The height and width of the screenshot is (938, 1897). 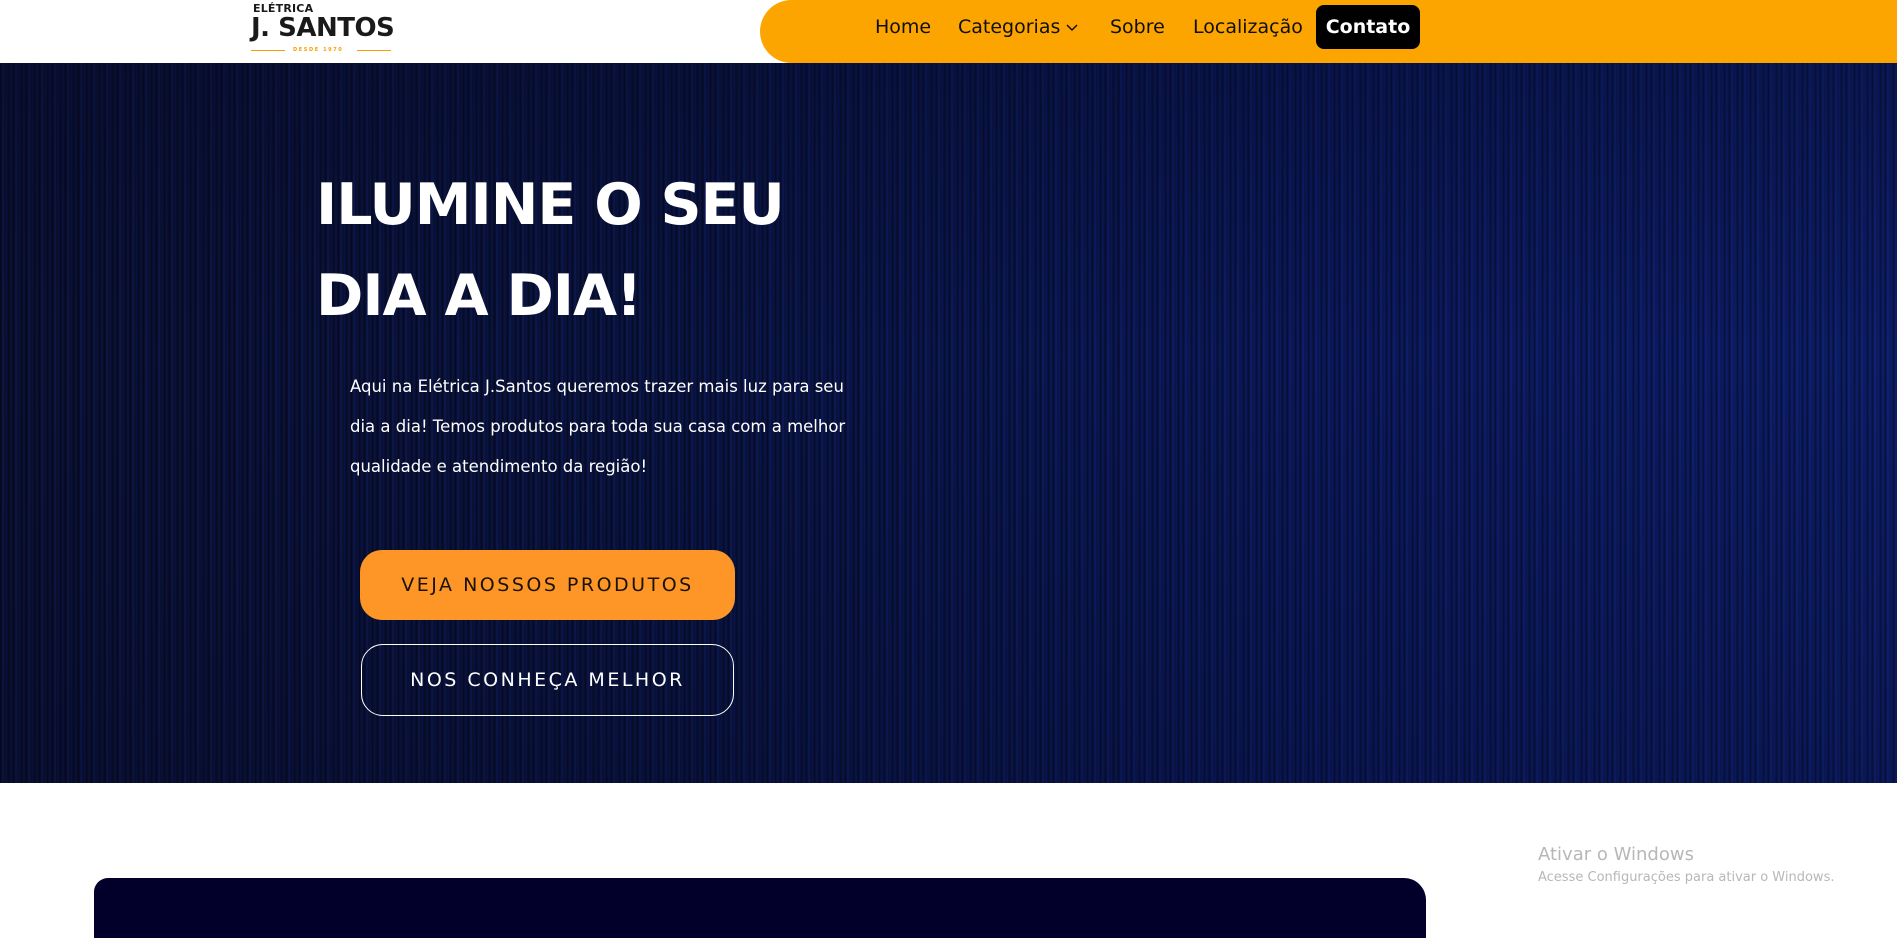 What do you see at coordinates (1072, 27) in the screenshot?
I see `chevron-down-icon` at bounding box center [1072, 27].